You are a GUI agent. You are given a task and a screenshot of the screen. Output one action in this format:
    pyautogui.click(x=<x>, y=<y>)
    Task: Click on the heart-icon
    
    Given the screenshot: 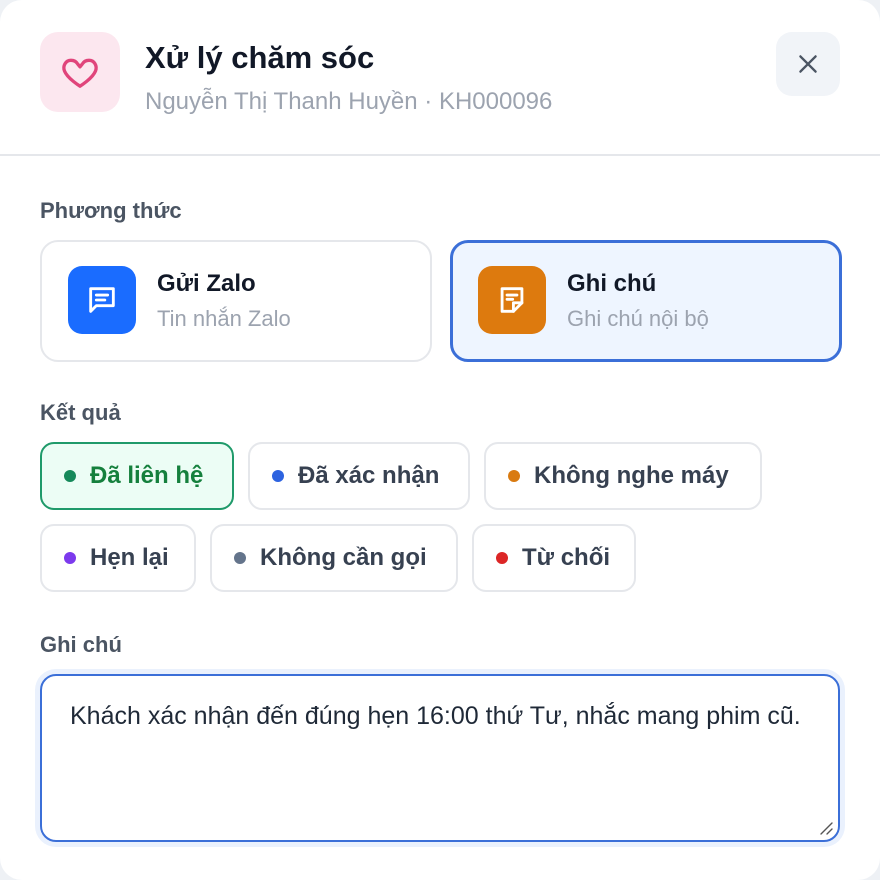 What is the action you would take?
    pyautogui.click(x=80, y=72)
    